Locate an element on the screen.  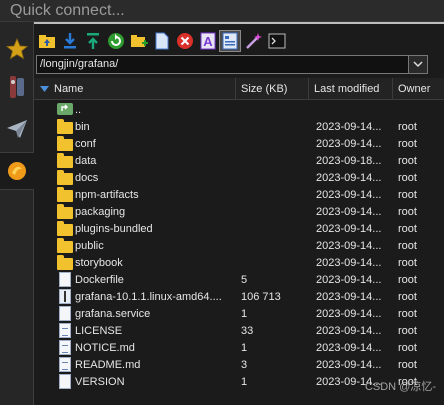
file-name: conf is located at coordinates (85, 144).